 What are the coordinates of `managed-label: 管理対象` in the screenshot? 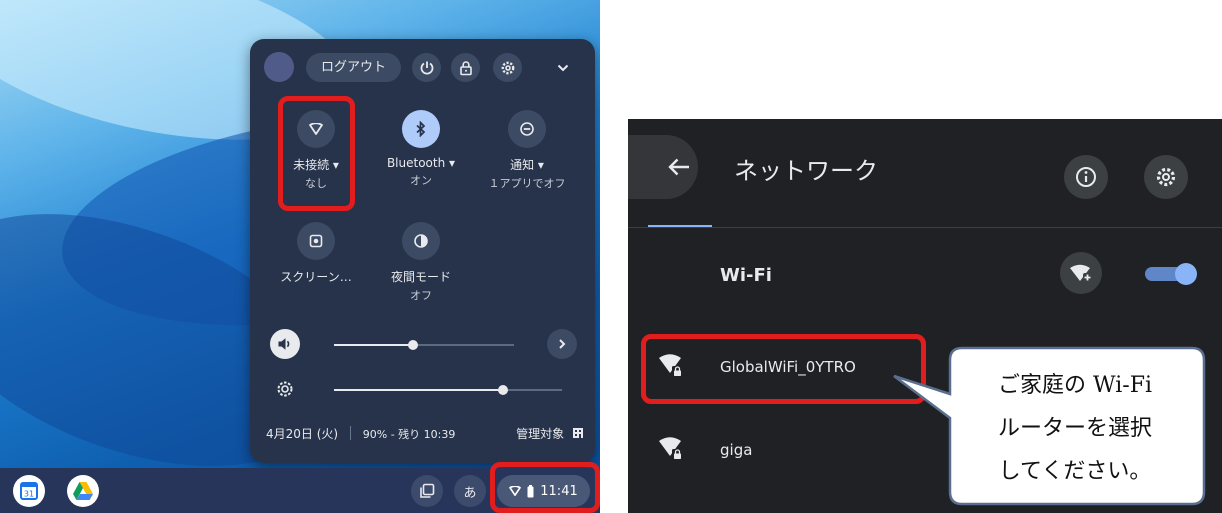 It's located at (540, 434).